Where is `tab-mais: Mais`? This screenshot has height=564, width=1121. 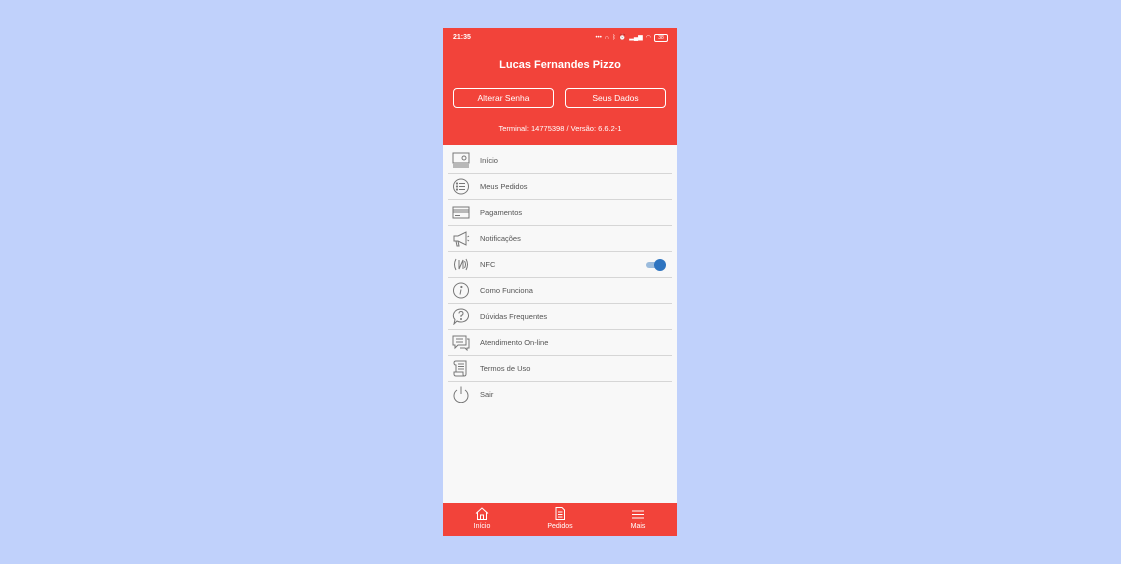
tab-mais: Mais is located at coordinates (638, 519).